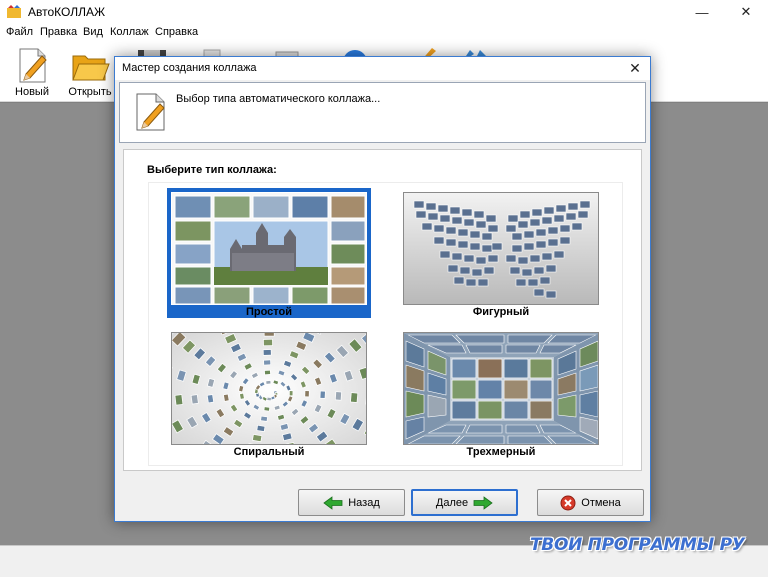  I want to click on dialog-titlebar: Мастер создания коллажа ✕, so click(382, 68).